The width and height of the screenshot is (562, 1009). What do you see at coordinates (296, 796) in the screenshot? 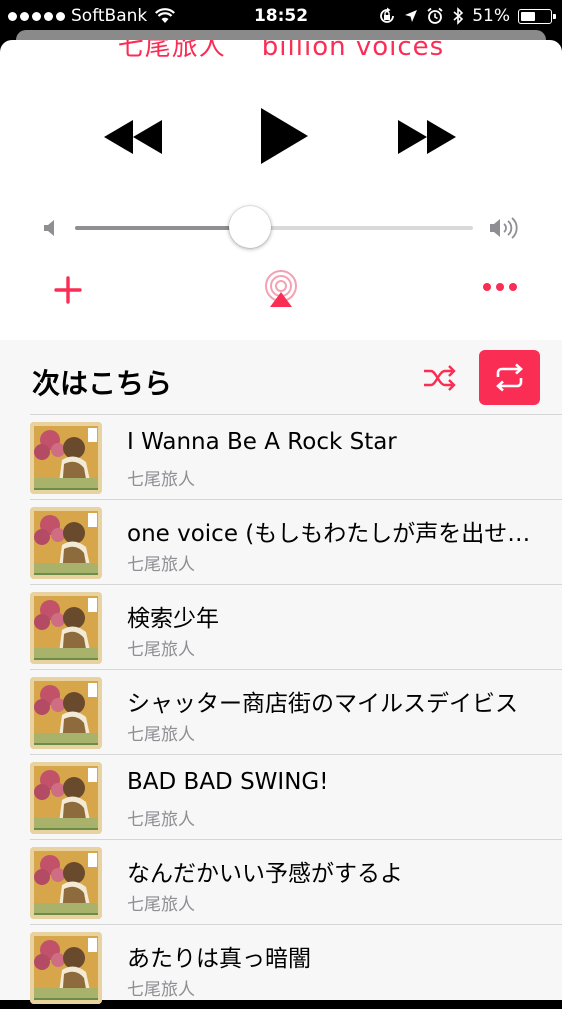
I see `track-row: BAD BAD SWING! 七尾旅人` at bounding box center [296, 796].